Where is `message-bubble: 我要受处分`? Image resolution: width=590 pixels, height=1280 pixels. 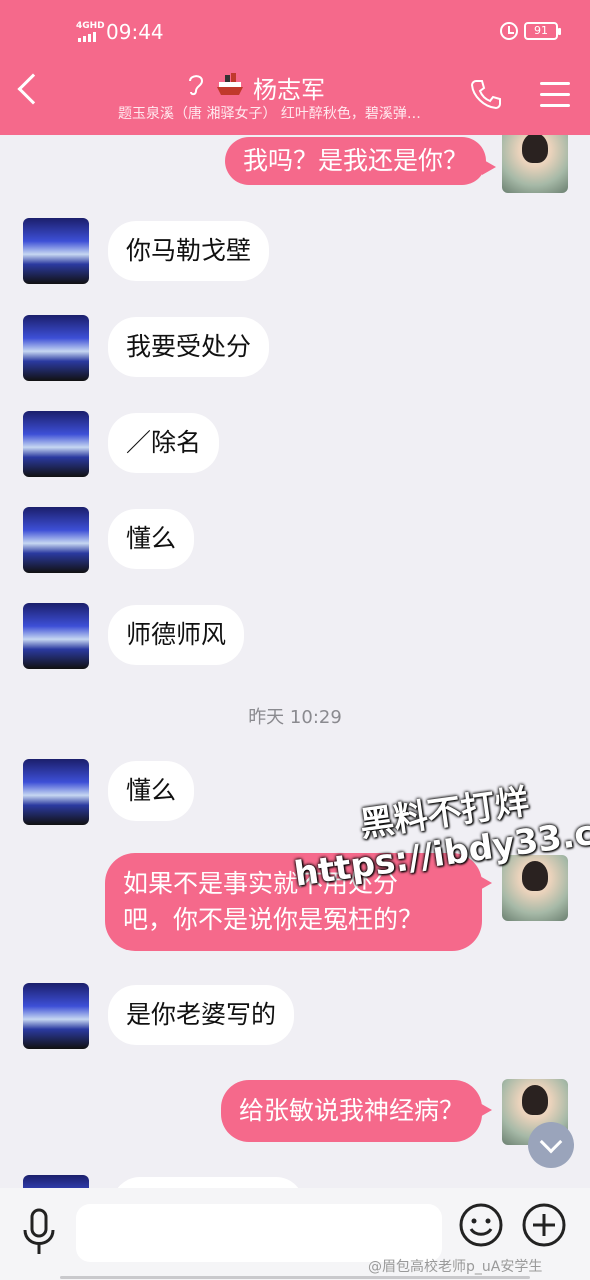 message-bubble: 我要受处分 is located at coordinates (189, 347).